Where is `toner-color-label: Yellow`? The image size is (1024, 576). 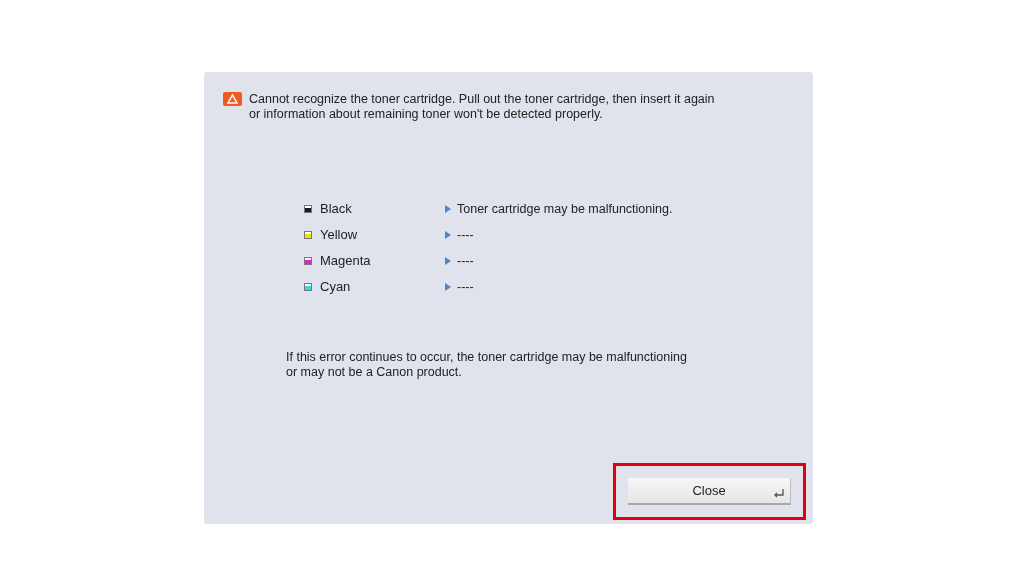
toner-color-label: Yellow is located at coordinates (339, 234).